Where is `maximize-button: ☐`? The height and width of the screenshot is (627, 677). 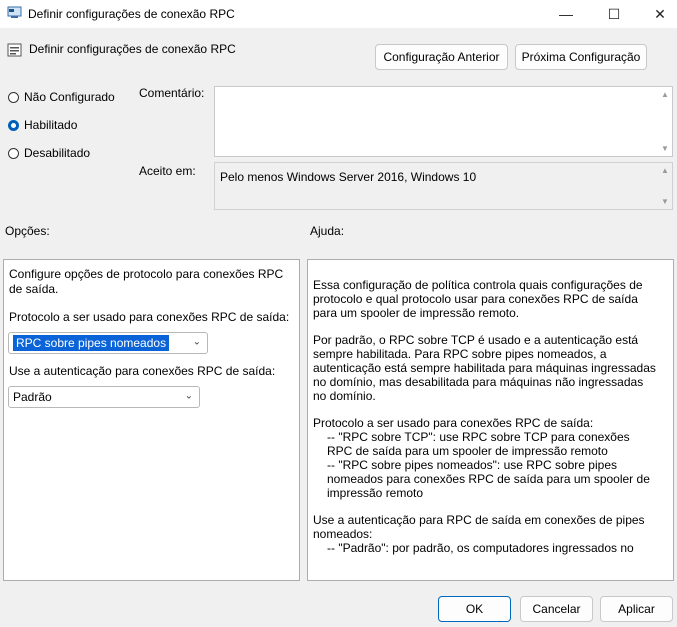 maximize-button: ☐ is located at coordinates (614, 14).